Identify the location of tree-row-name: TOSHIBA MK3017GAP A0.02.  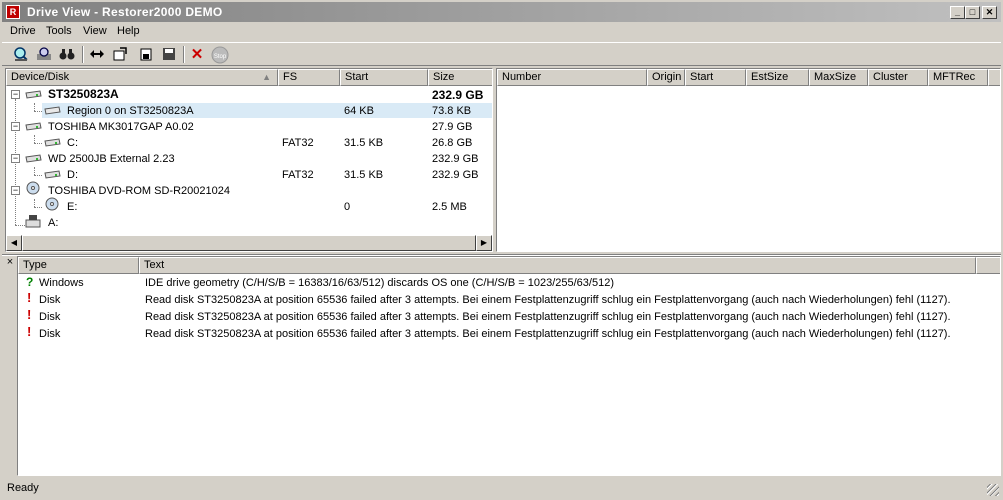
(121, 127).